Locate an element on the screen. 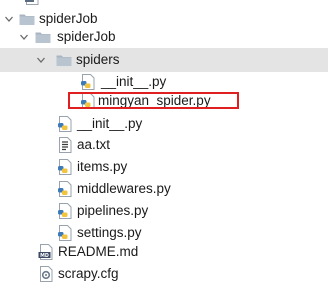 This screenshot has width=328, height=286. config-file-icon is located at coordinates (46, 274).